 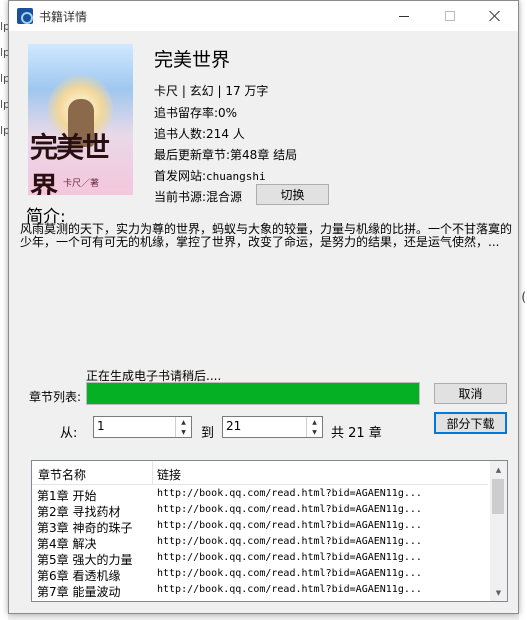 What do you see at coordinates (266, 426) in the screenshot?
I see `to-chapter-input` at bounding box center [266, 426].